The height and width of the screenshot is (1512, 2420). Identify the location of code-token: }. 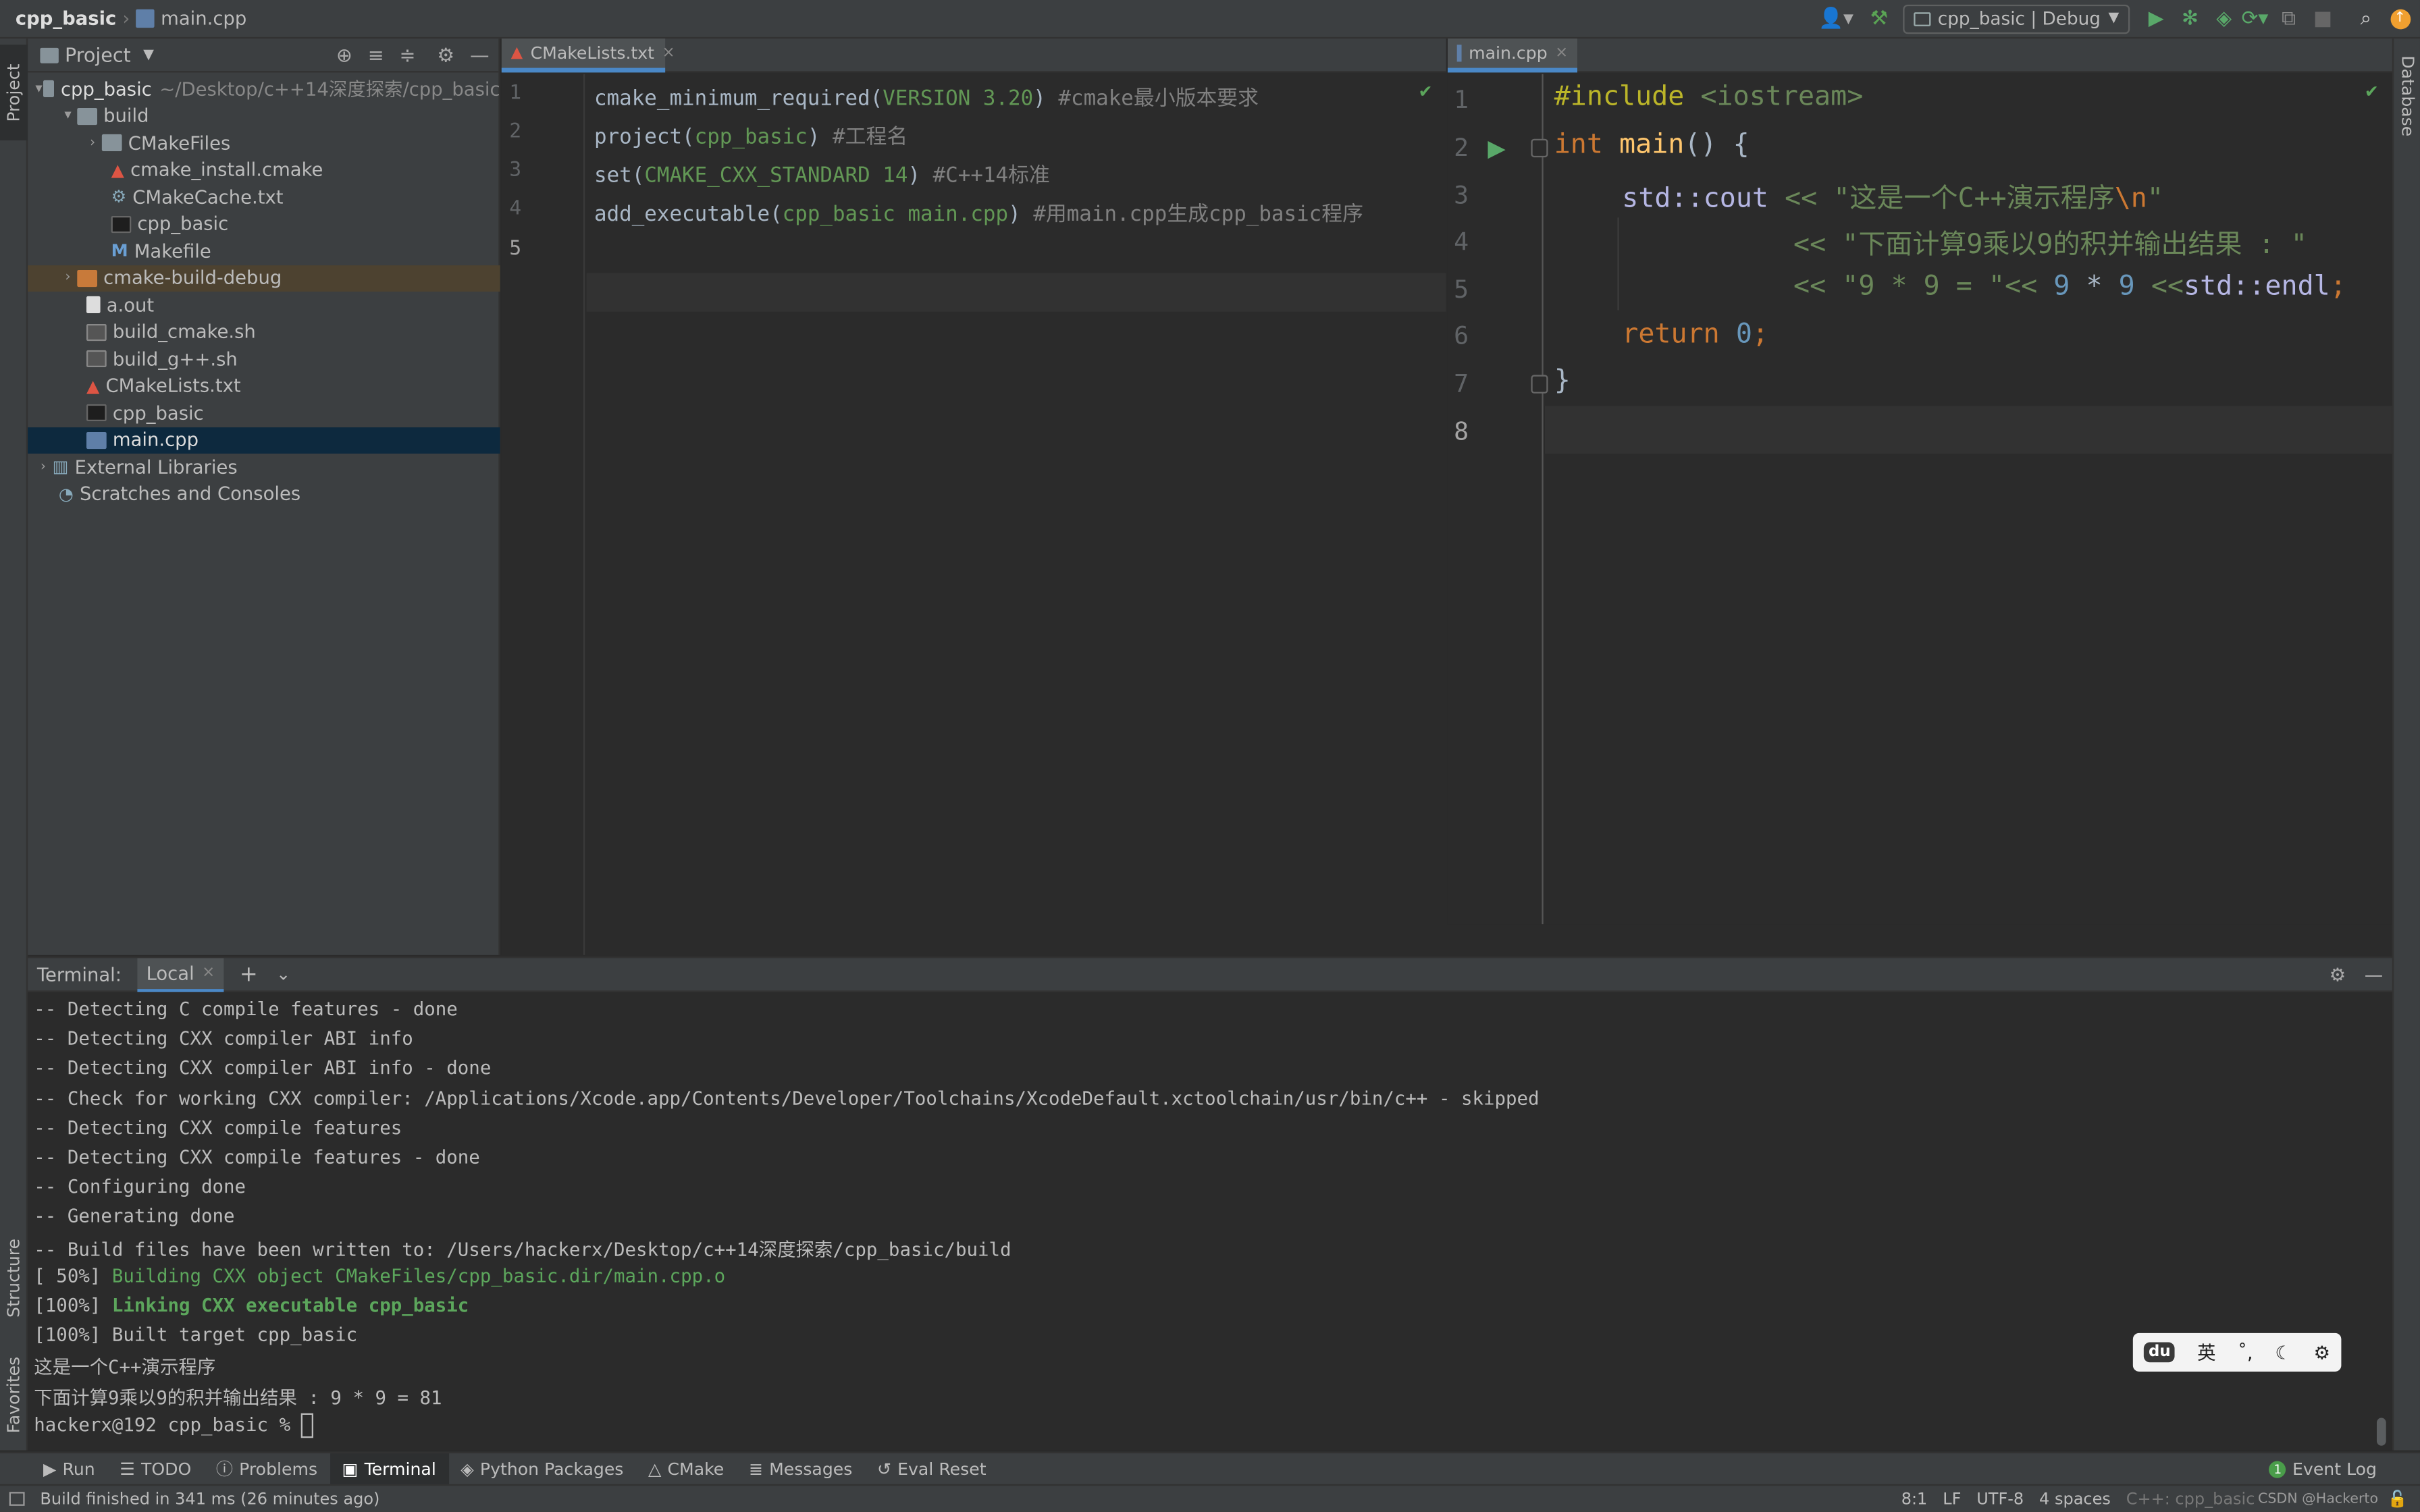
(1562, 381).